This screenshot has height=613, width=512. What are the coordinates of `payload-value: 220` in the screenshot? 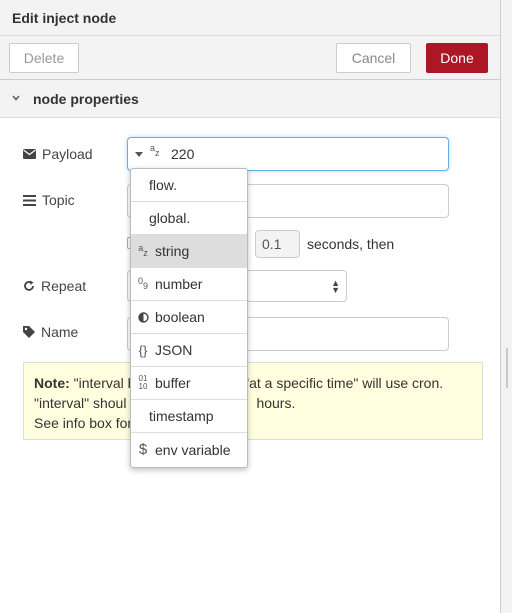 It's located at (183, 154).